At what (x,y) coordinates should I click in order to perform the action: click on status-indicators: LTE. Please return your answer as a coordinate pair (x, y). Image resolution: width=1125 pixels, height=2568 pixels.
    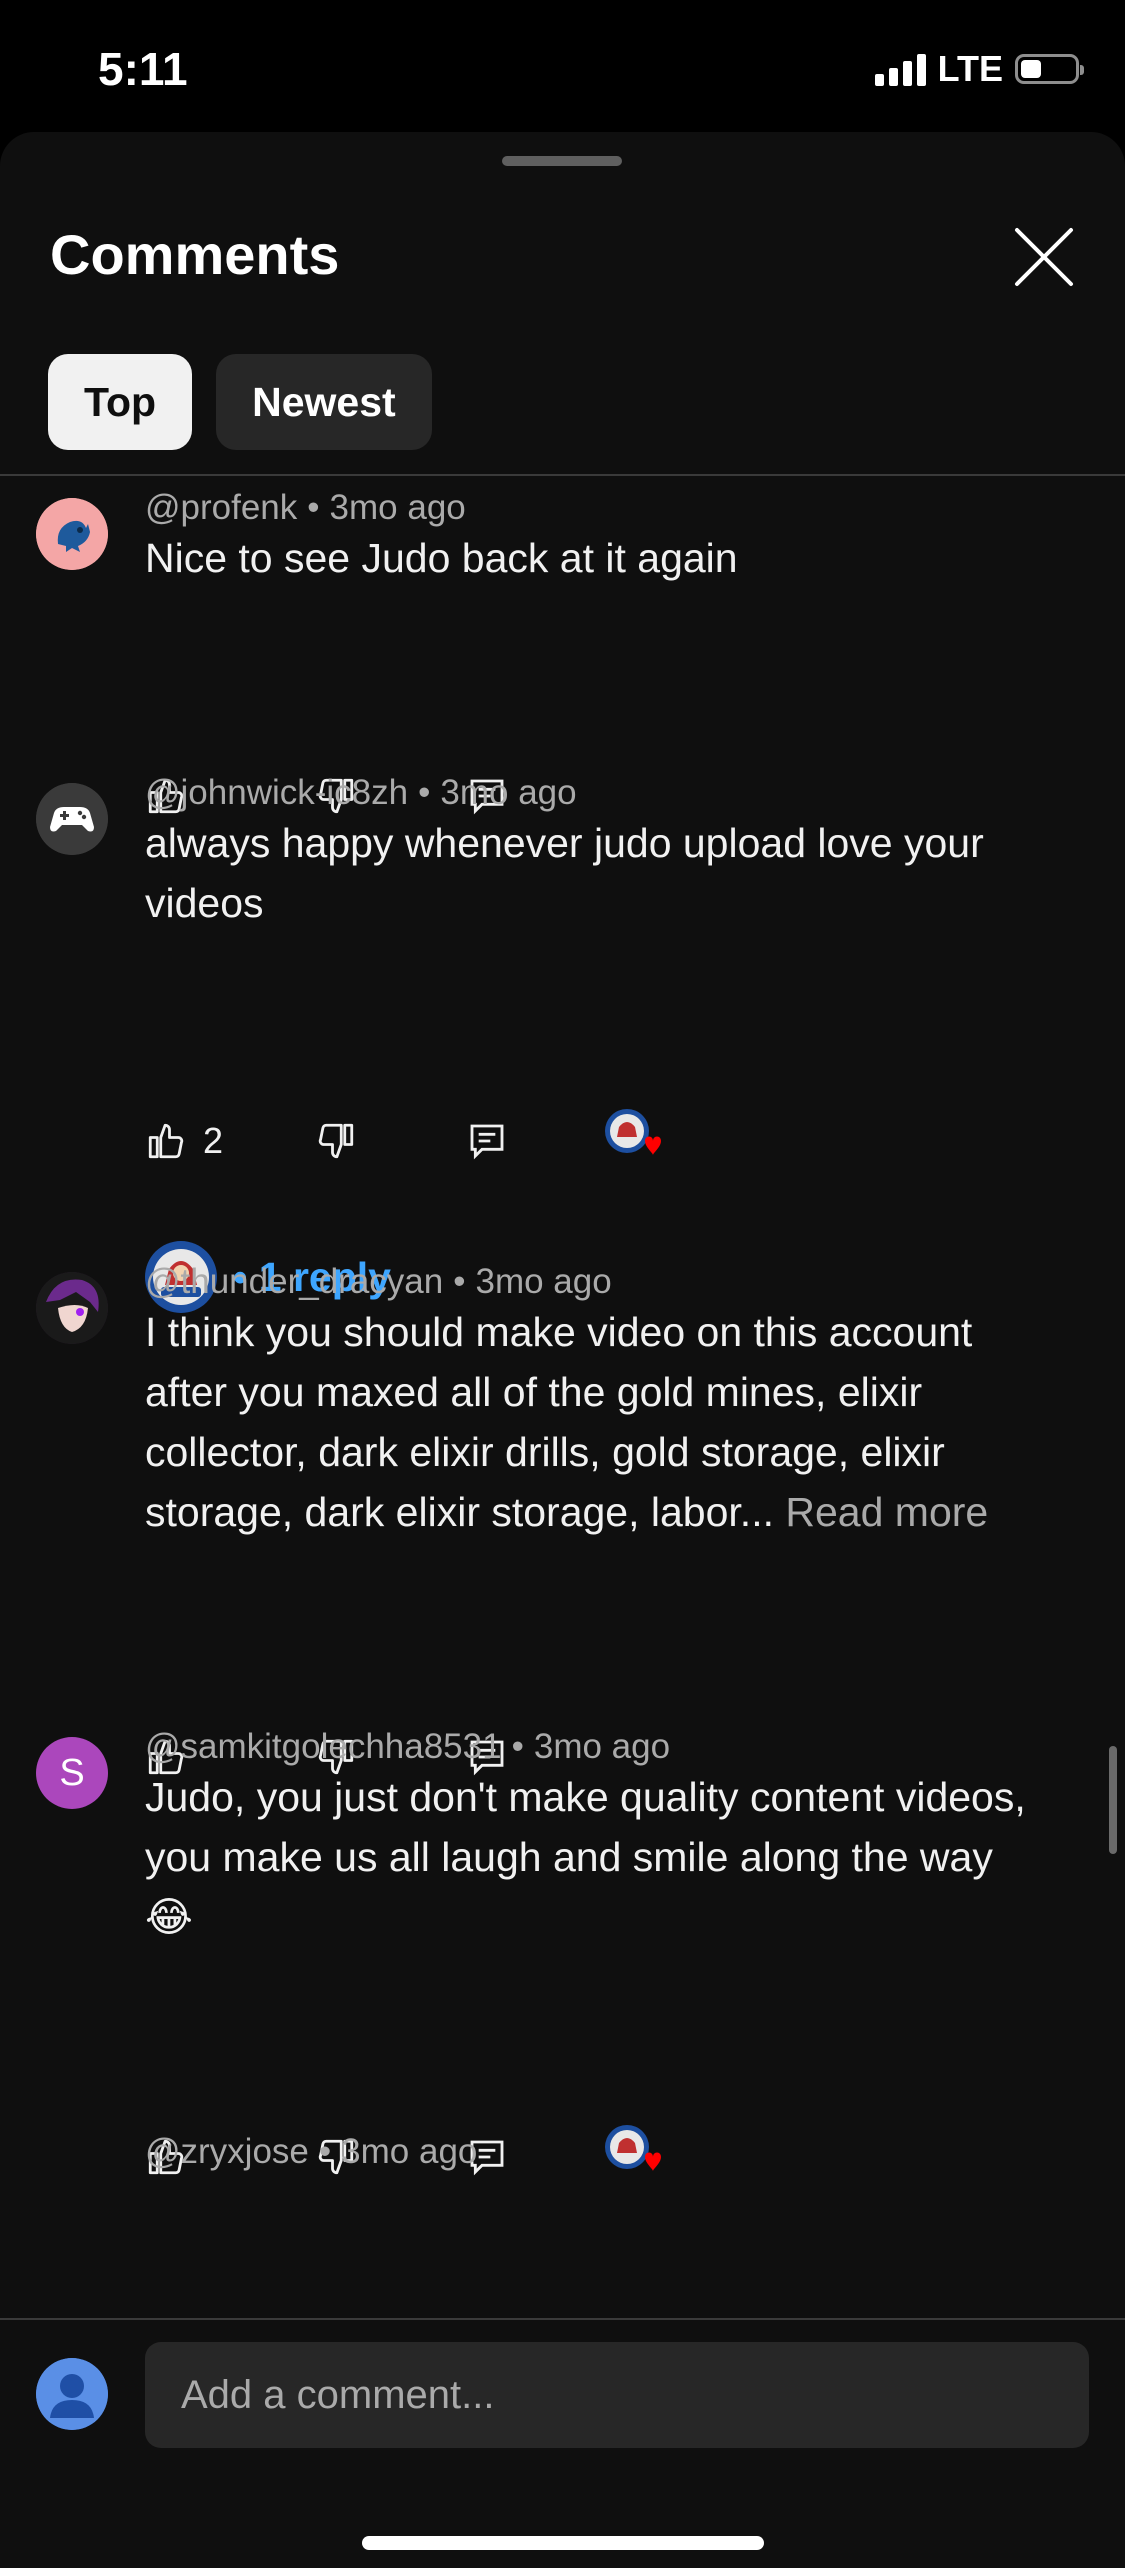
    Looking at the image, I should click on (979, 69).